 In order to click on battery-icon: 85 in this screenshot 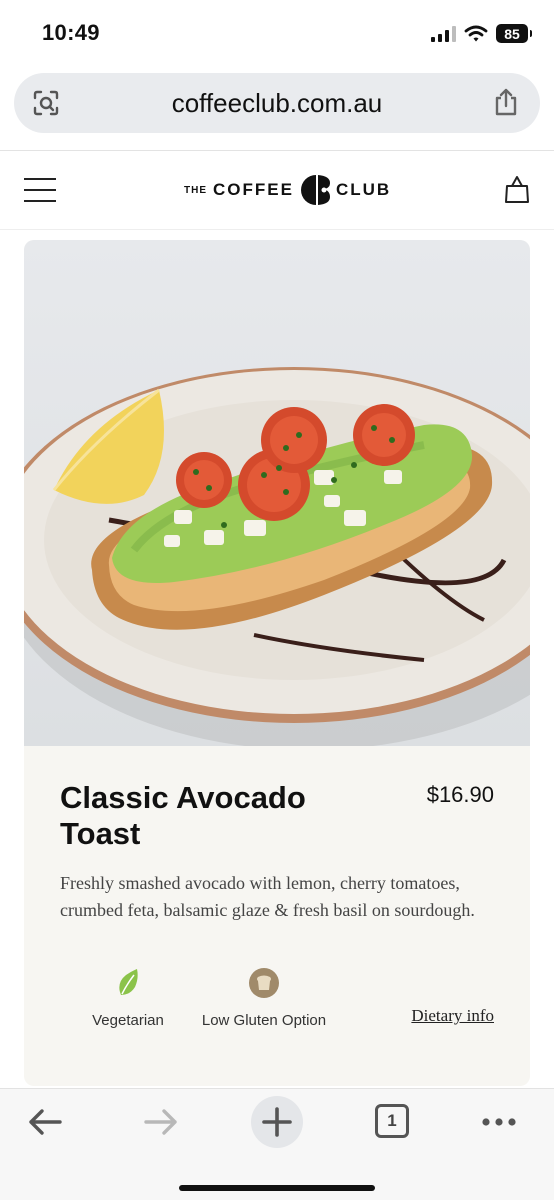, I will do `click(514, 33)`.